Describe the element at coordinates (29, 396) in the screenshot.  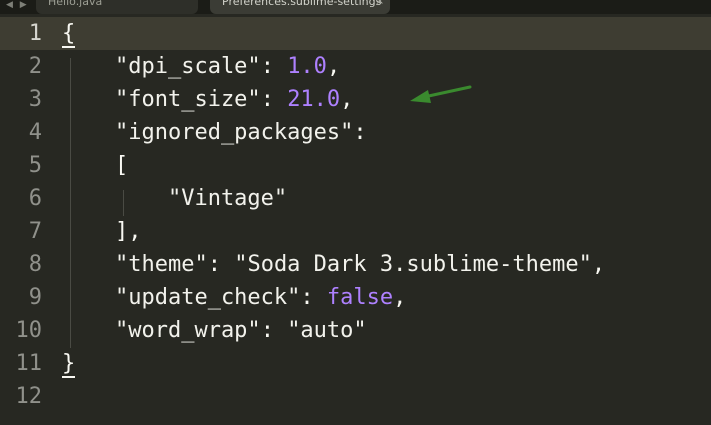
I see `line-number: 12` at that location.